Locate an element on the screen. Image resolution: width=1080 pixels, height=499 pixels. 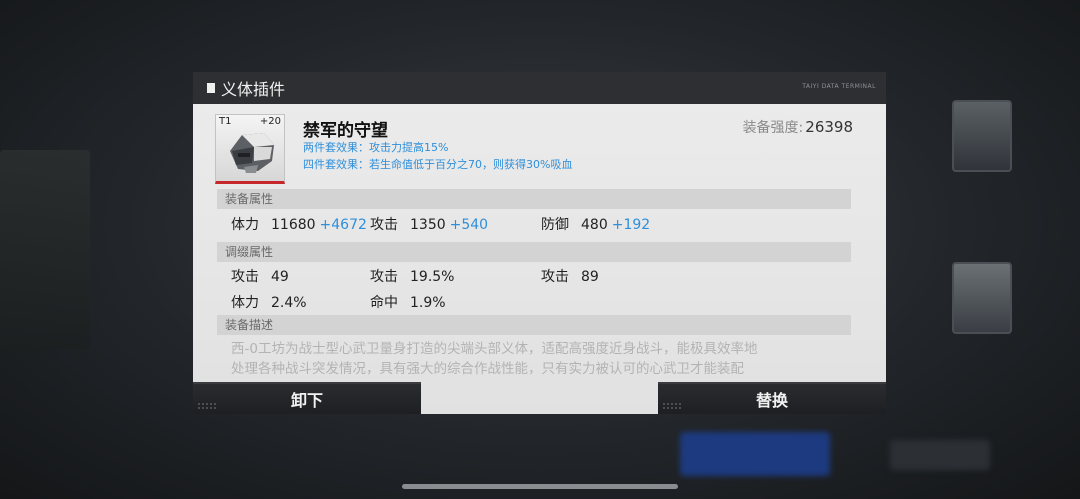
section-description: 装备描述 is located at coordinates (534, 325).